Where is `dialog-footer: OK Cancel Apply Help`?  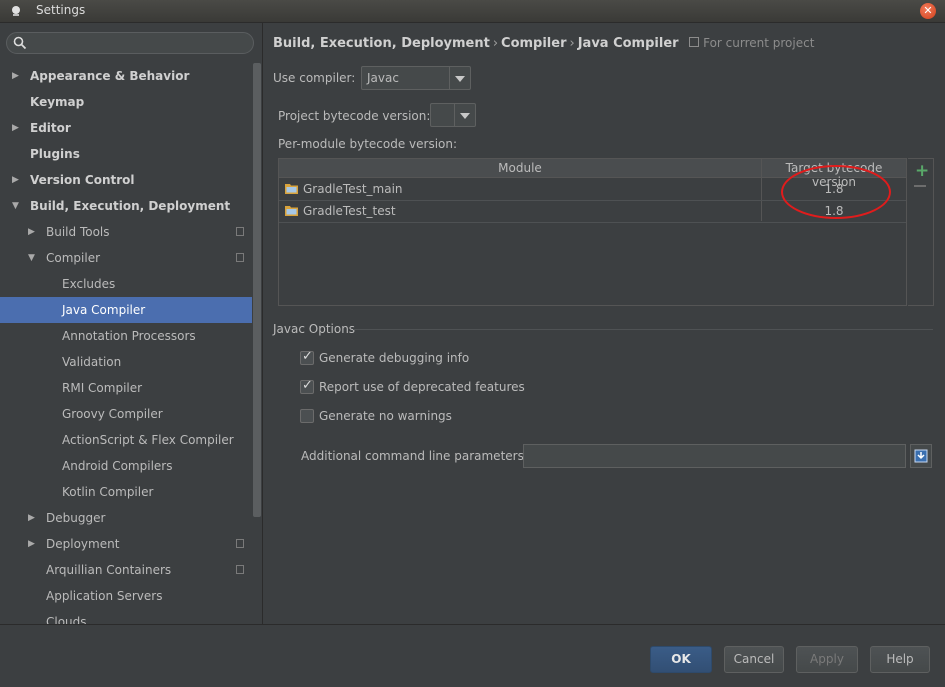 dialog-footer: OK Cancel Apply Help is located at coordinates (472, 655).